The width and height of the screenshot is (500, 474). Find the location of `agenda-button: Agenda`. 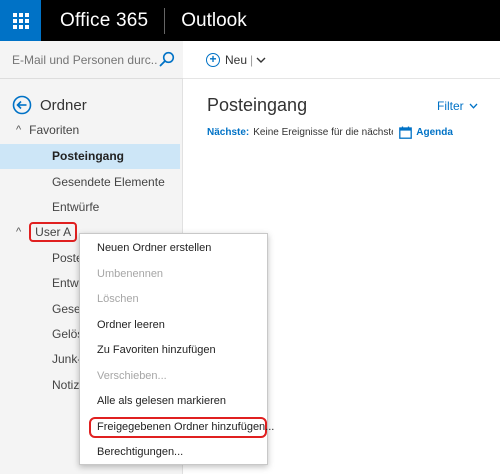

agenda-button: Agenda is located at coordinates (426, 132).